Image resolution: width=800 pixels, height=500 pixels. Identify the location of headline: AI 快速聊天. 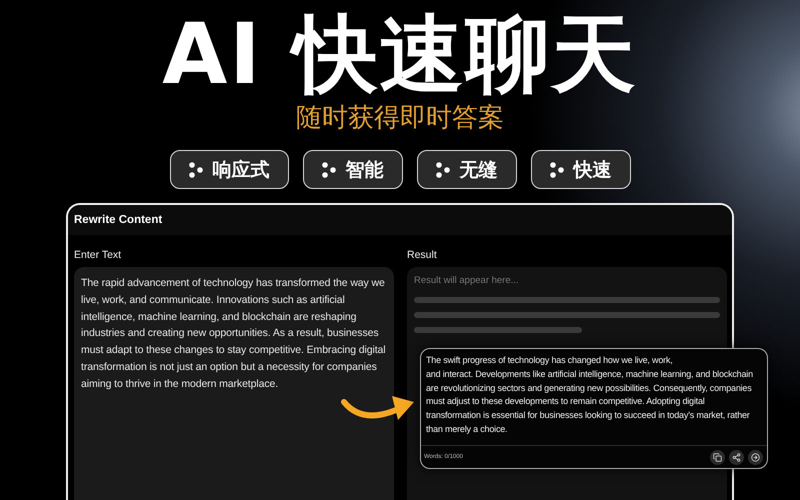
(400, 54).